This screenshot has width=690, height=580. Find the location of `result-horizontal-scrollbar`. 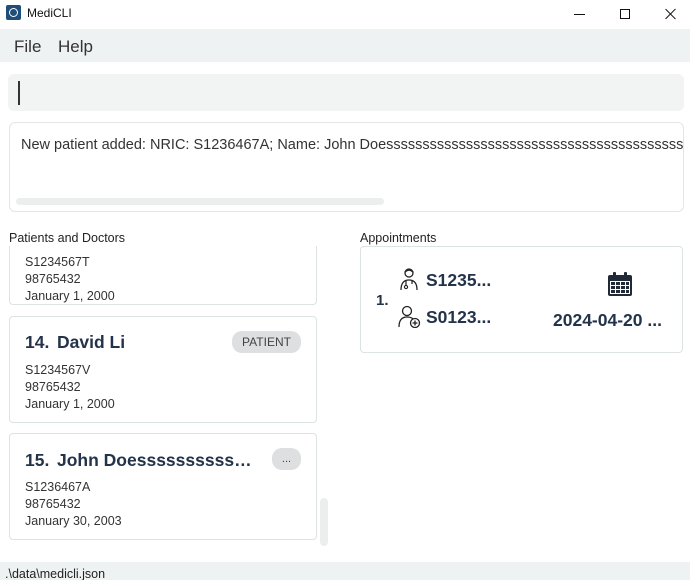

result-horizontal-scrollbar is located at coordinates (200, 201).